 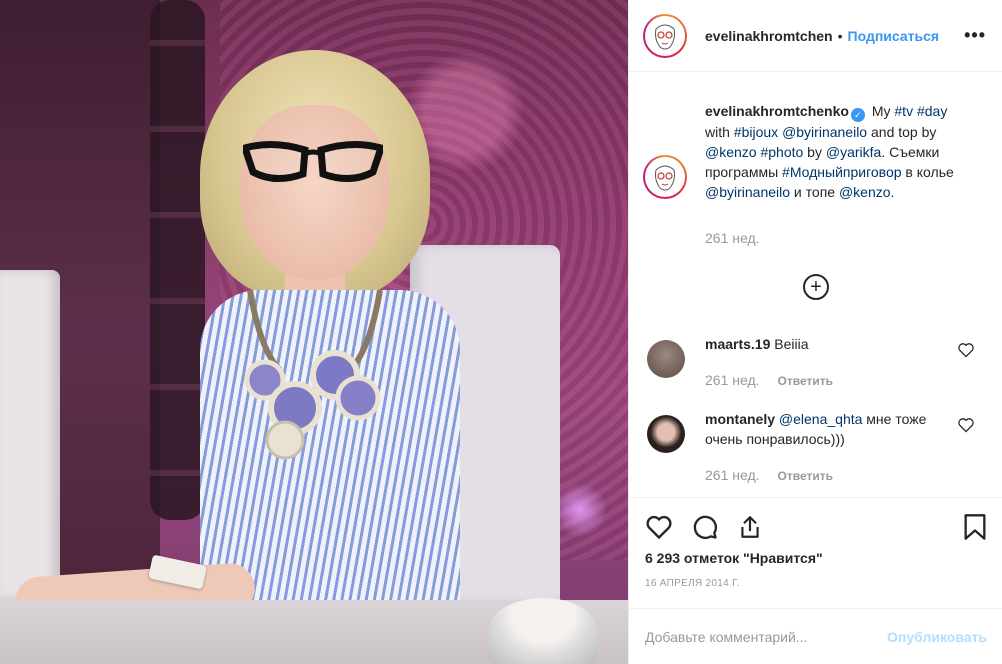 What do you see at coordinates (975, 527) in the screenshot?
I see `bookmark-save-icon` at bounding box center [975, 527].